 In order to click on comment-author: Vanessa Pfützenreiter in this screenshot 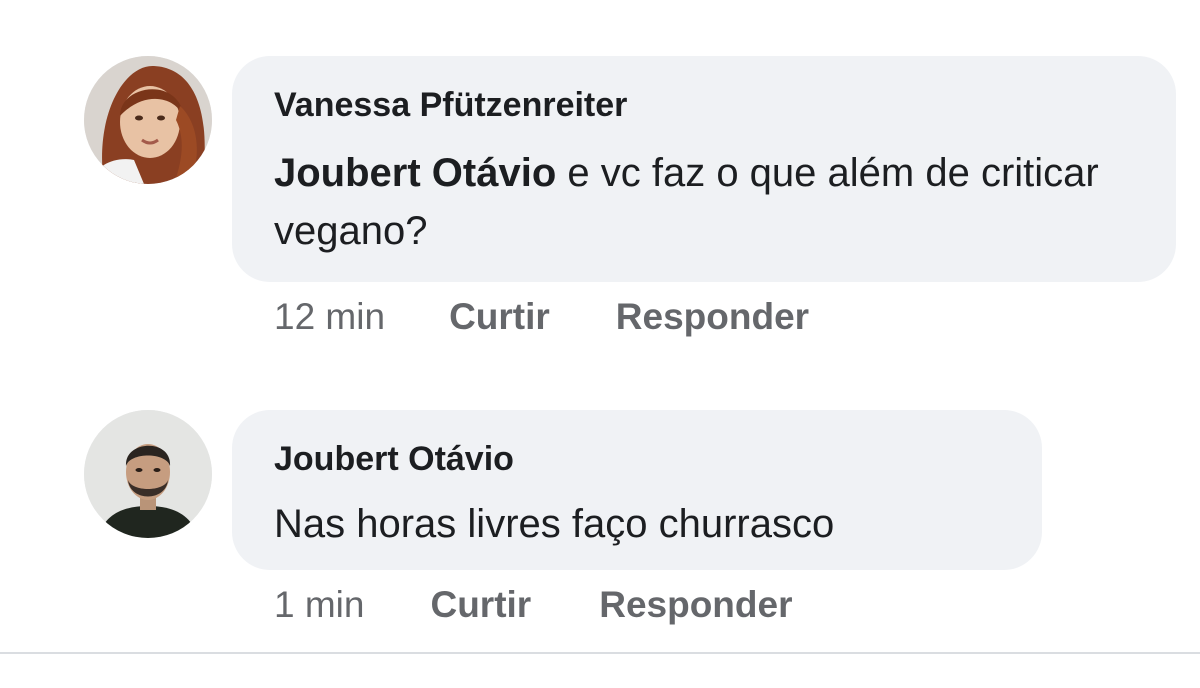, I will do `click(450, 105)`.